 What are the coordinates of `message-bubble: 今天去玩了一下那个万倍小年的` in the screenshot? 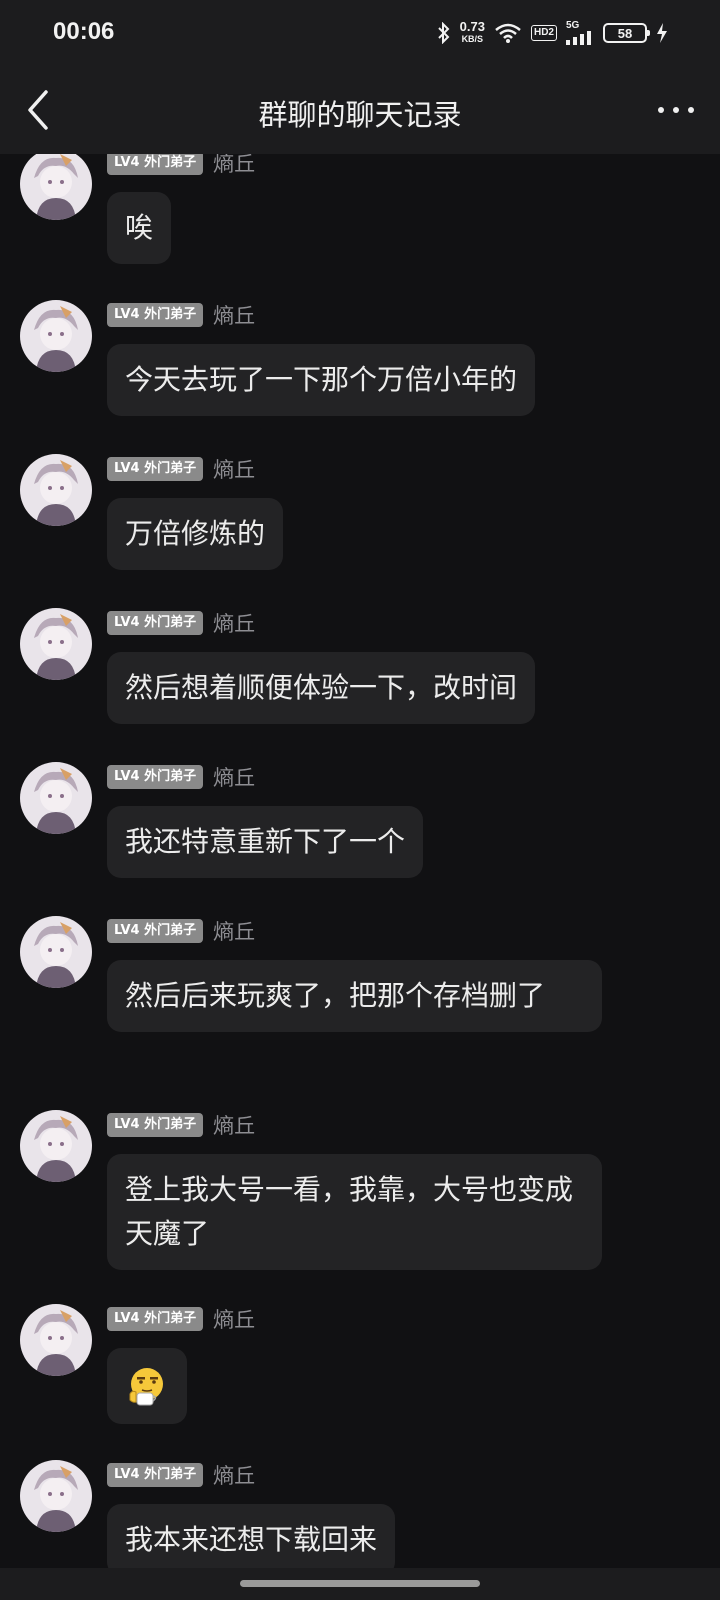 It's located at (321, 380).